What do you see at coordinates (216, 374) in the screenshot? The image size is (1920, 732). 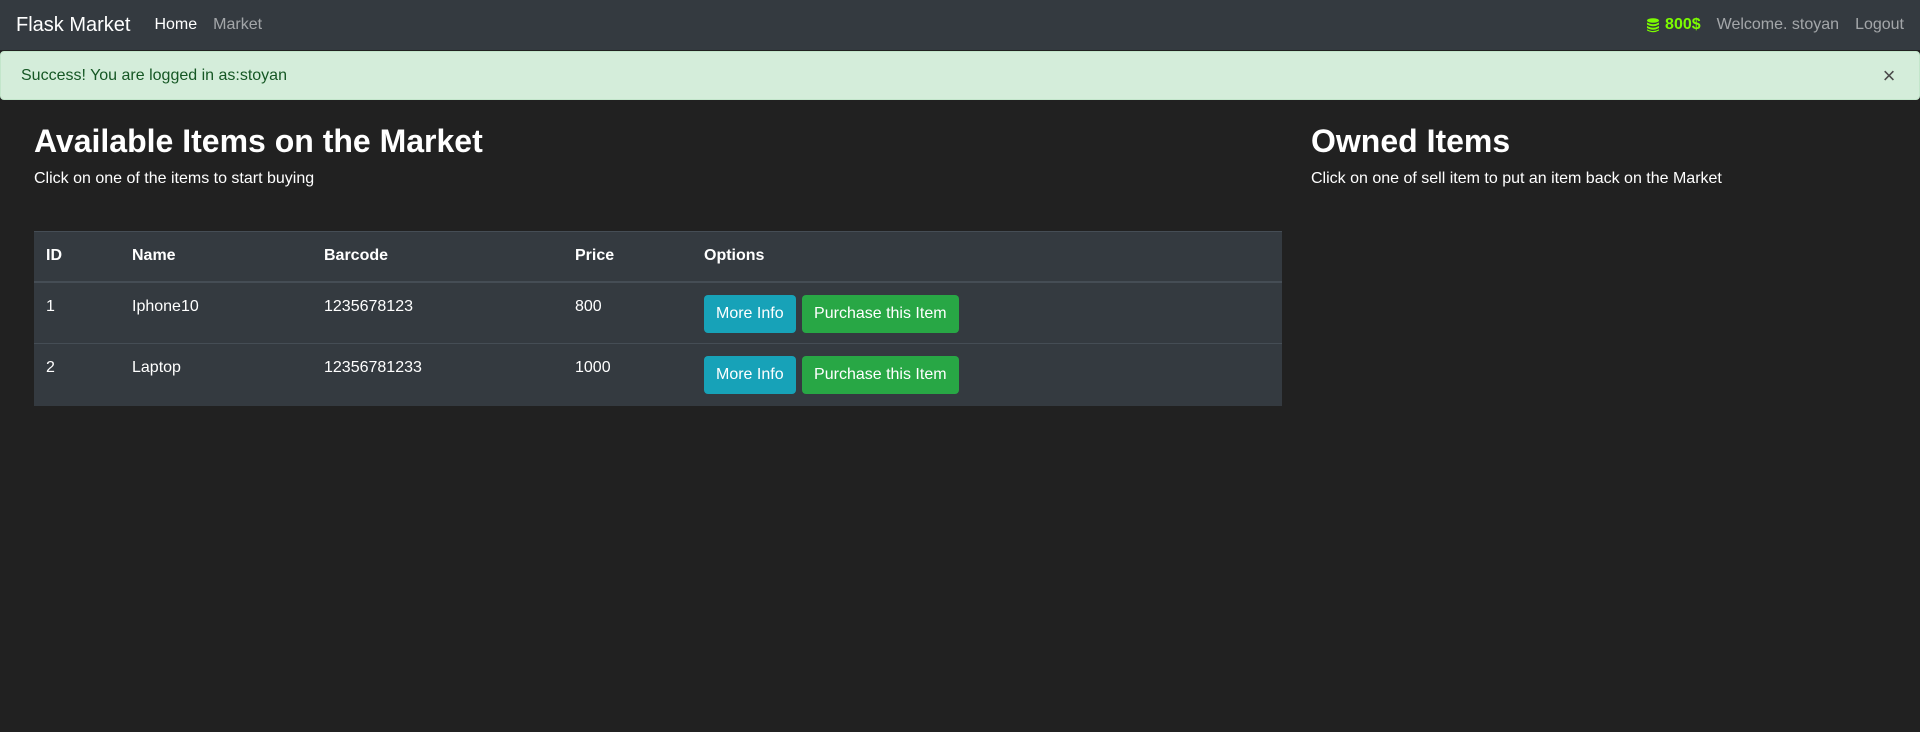 I see `cell-name: Laptop` at bounding box center [216, 374].